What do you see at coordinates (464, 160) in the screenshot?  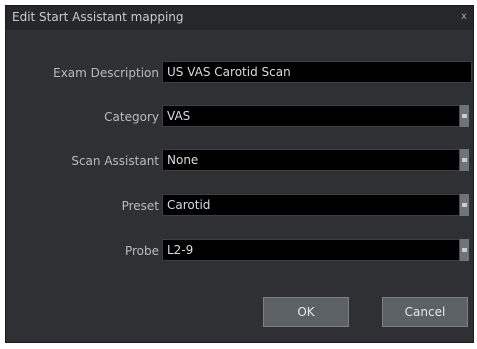 I see `scan-assistant-dropdown-icon` at bounding box center [464, 160].